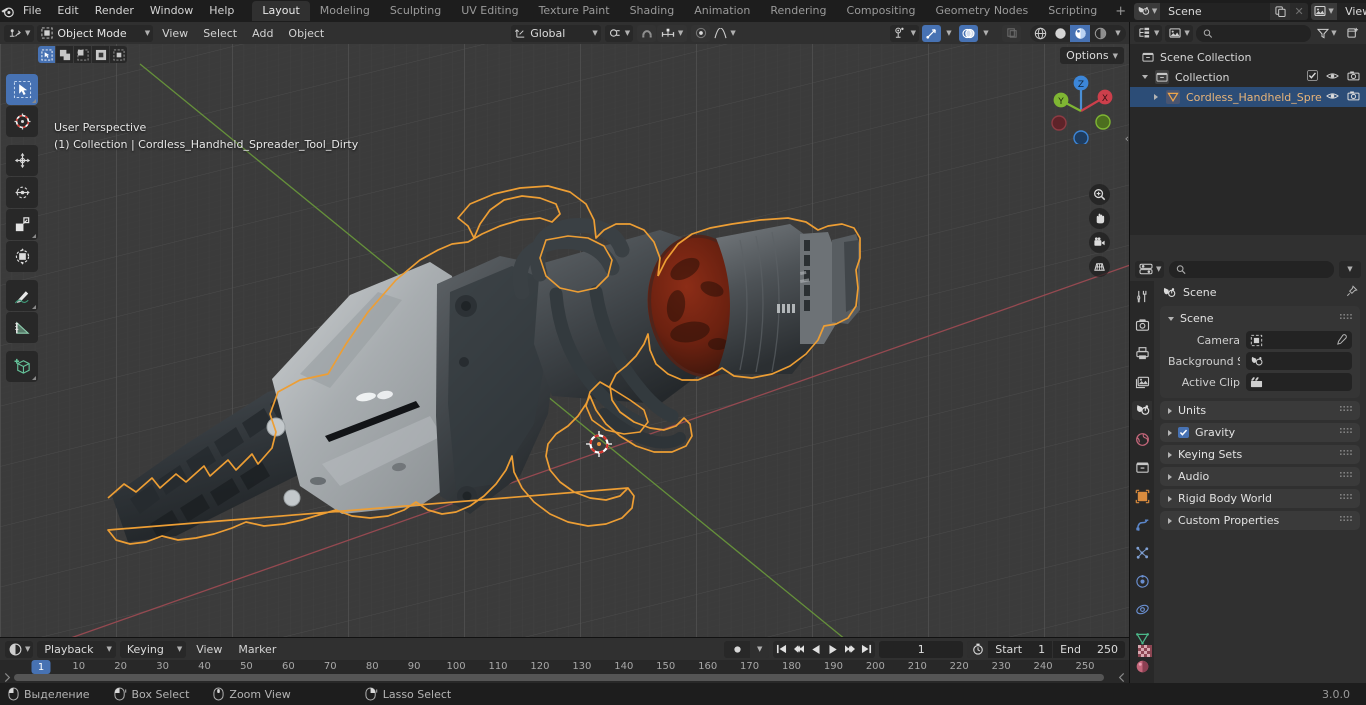  Describe the element at coordinates (1171, 318) in the screenshot. I see `chevron-down-icon` at that location.